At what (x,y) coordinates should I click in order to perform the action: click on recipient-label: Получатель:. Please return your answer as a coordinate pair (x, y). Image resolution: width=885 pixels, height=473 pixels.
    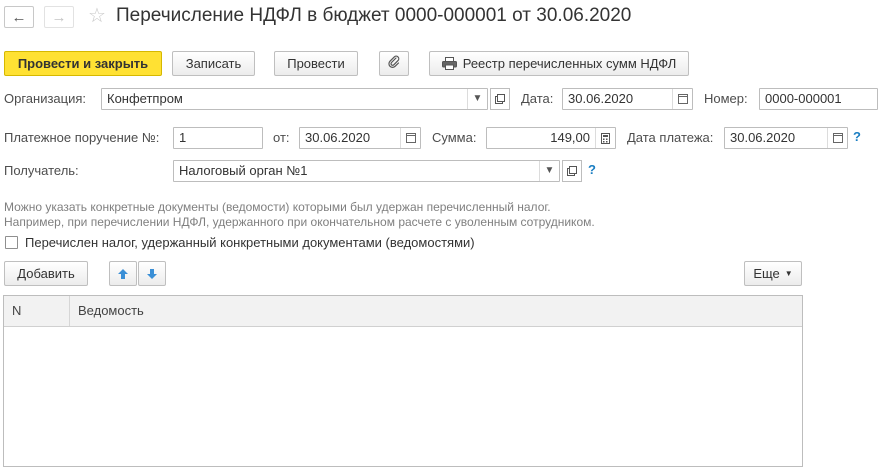
    Looking at the image, I should click on (41, 170).